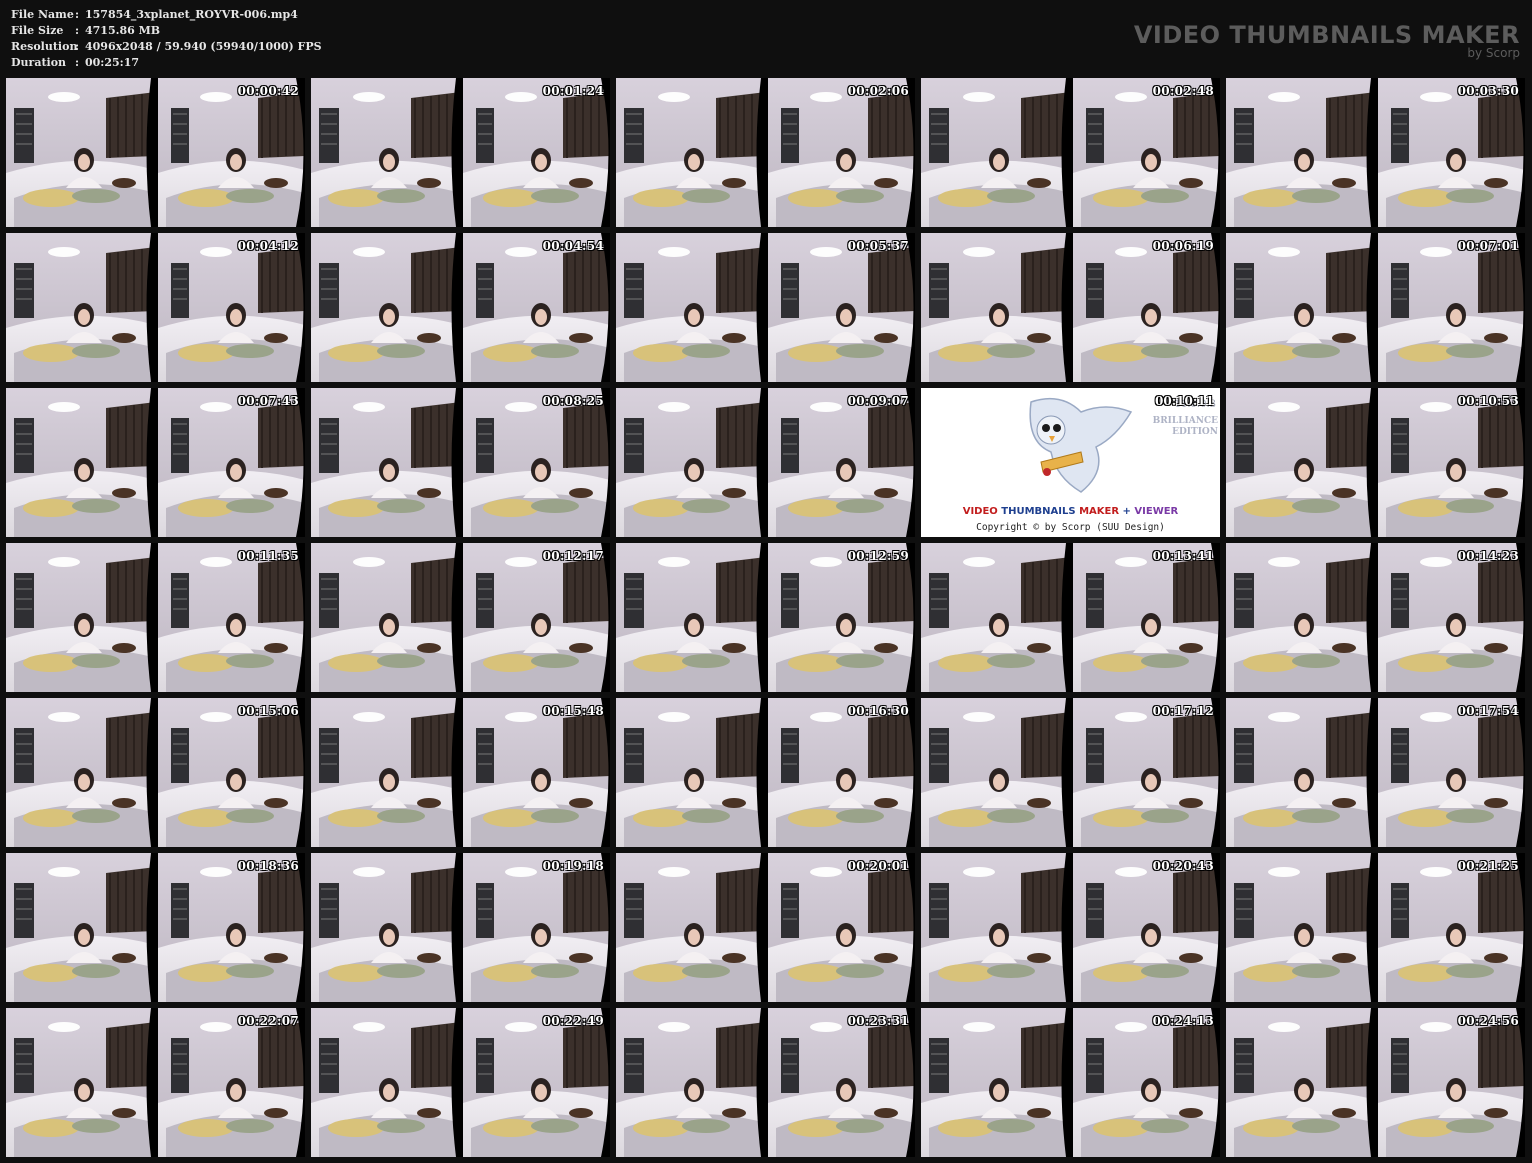 This screenshot has width=1532, height=1163. I want to click on info-label: File Size, so click(37, 30).